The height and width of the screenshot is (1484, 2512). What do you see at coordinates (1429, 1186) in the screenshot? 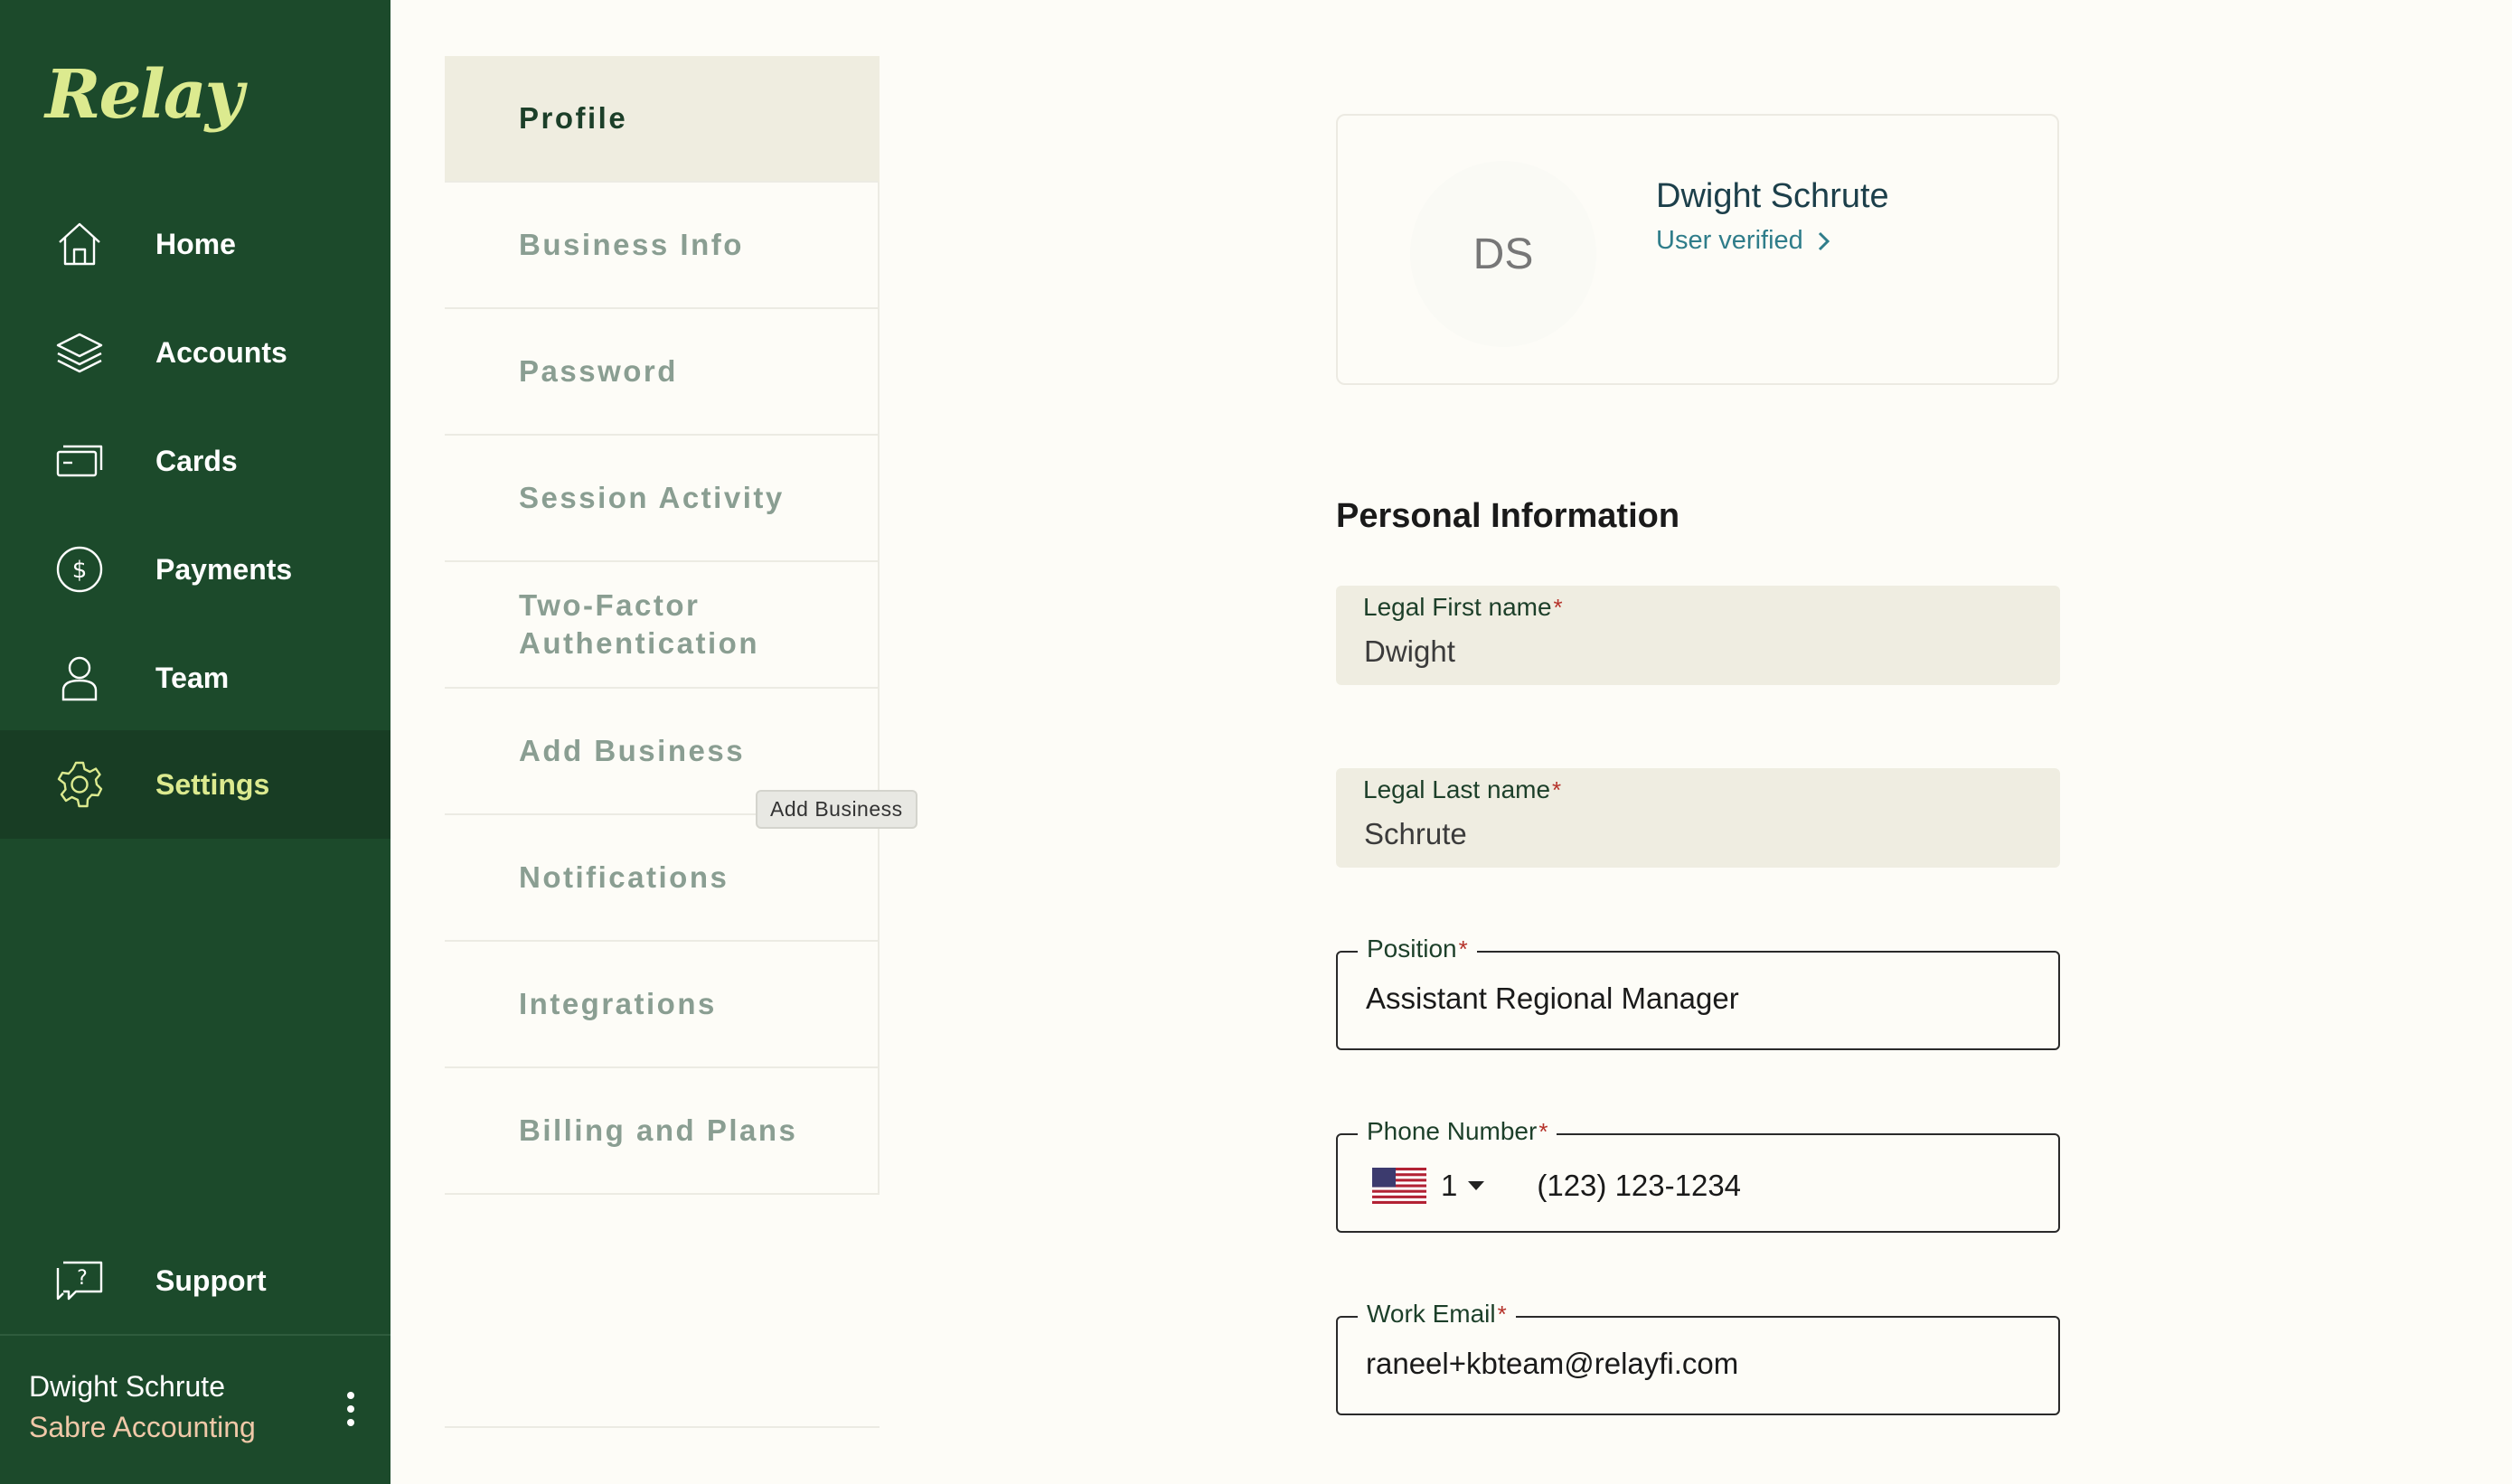
I see `country-code-selector: 1` at bounding box center [1429, 1186].